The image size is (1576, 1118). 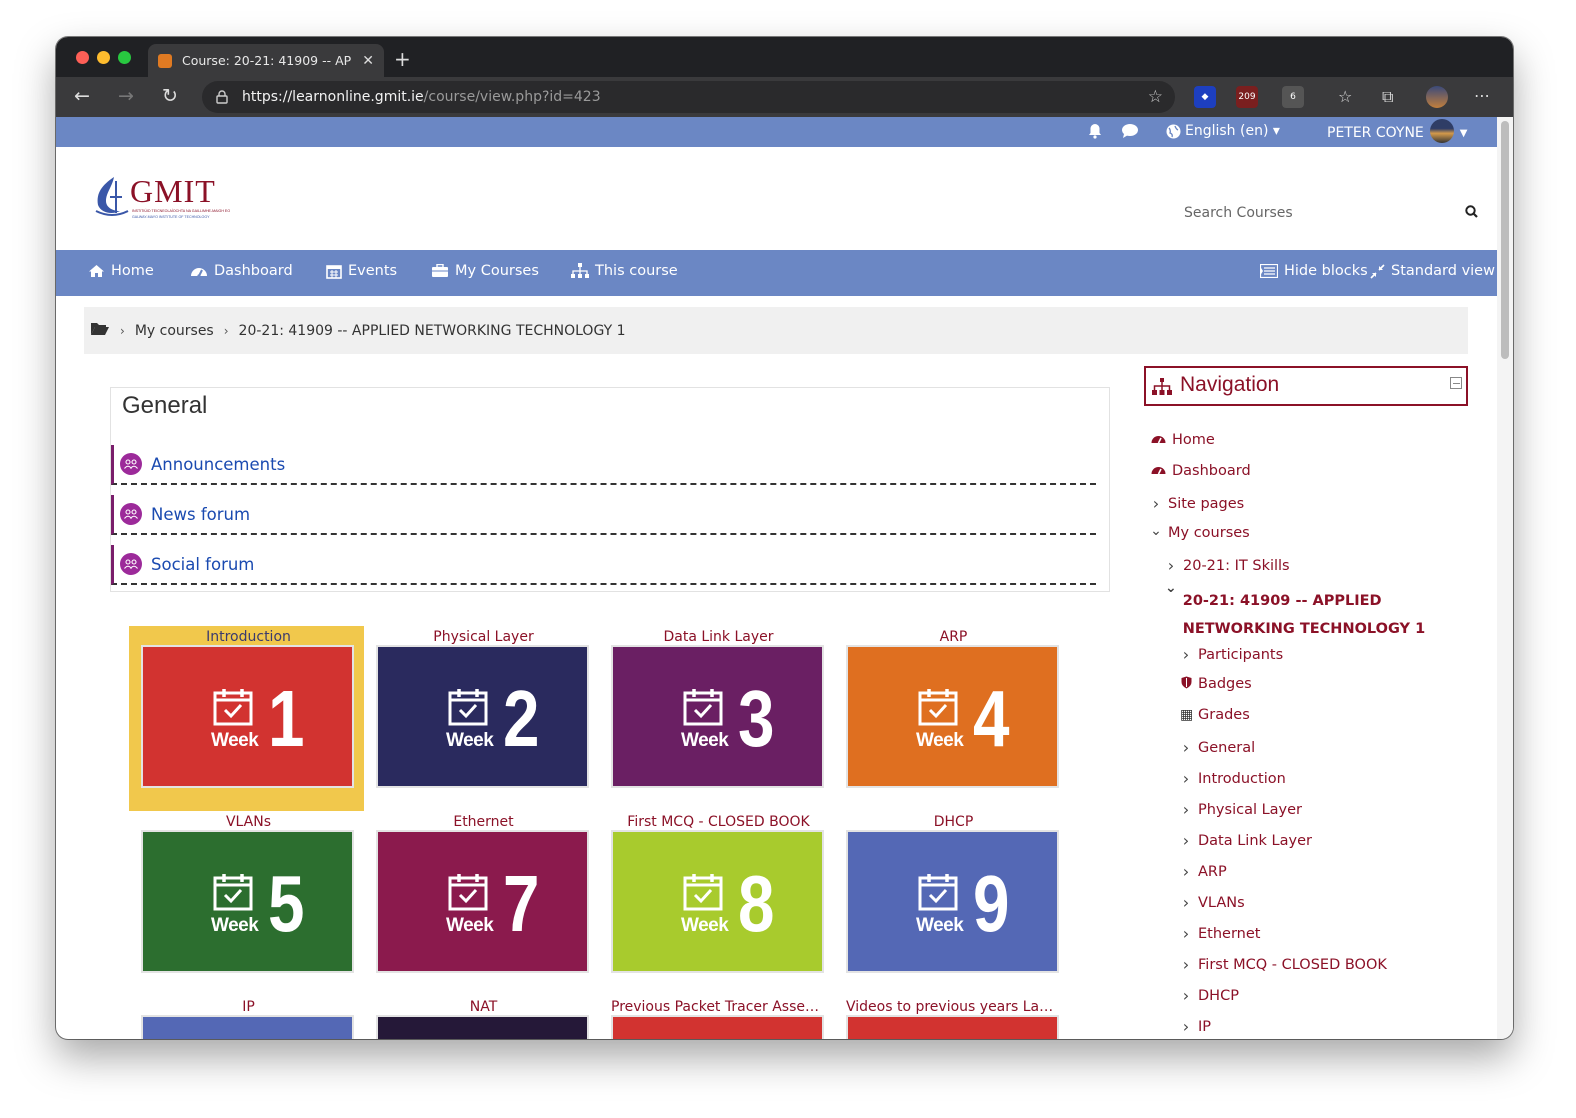 What do you see at coordinates (603, 565) in the screenshot?
I see `activity-social-forum: Social forum` at bounding box center [603, 565].